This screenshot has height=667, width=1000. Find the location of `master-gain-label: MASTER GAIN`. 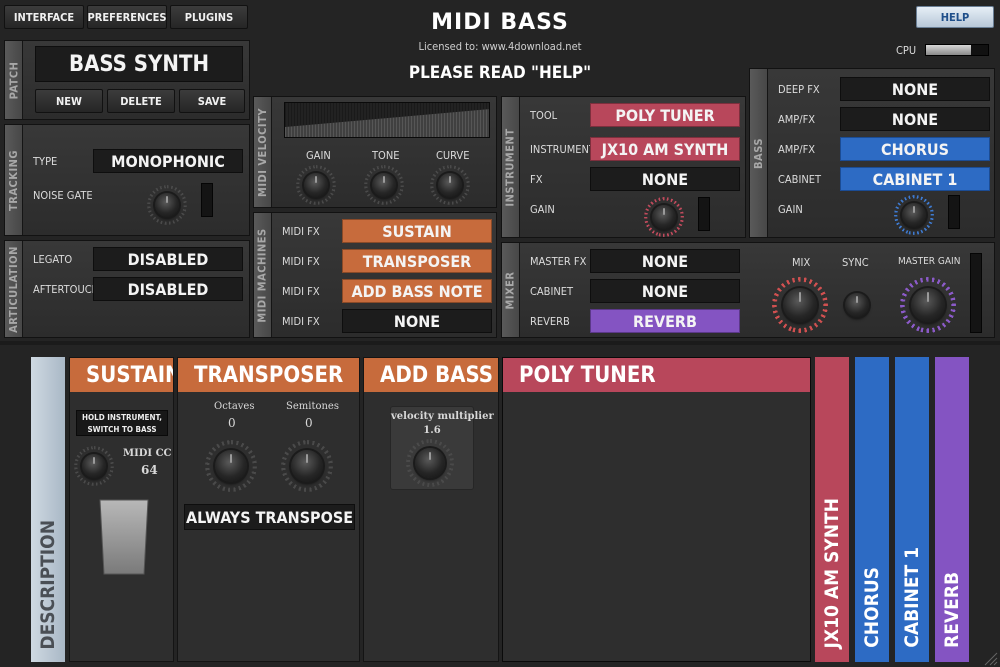

master-gain-label: MASTER GAIN is located at coordinates (929, 261).